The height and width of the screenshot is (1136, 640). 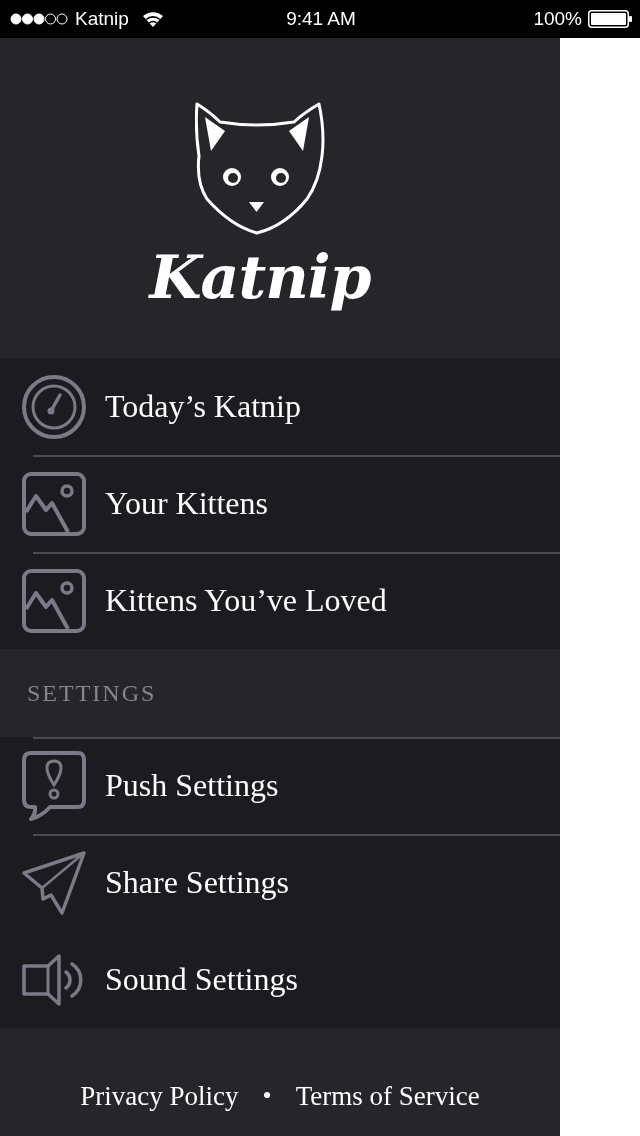 What do you see at coordinates (280, 979) in the screenshot?
I see `menu-item: Sound Settings` at bounding box center [280, 979].